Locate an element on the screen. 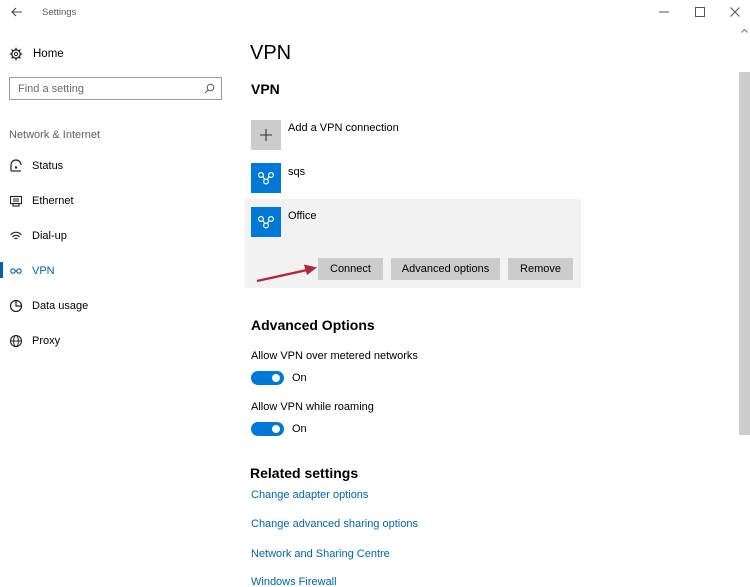 This screenshot has width=750, height=587. change-advanced-sharing-link: Change advanced sharing options is located at coordinates (334, 524).